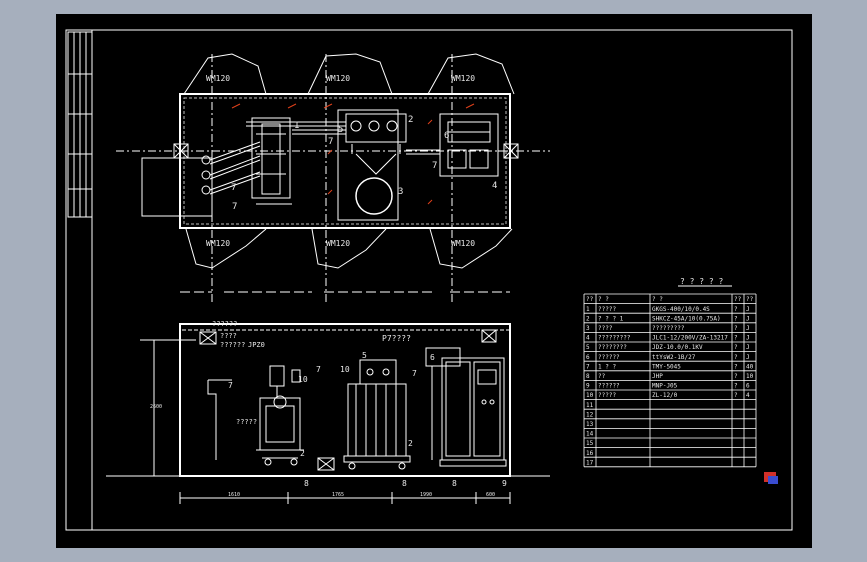 Image resolution: width=867 pixels, height=562 pixels. Describe the element at coordinates (607, 366) in the screenshot. I see `table-cell: 1 ? ?` at that location.